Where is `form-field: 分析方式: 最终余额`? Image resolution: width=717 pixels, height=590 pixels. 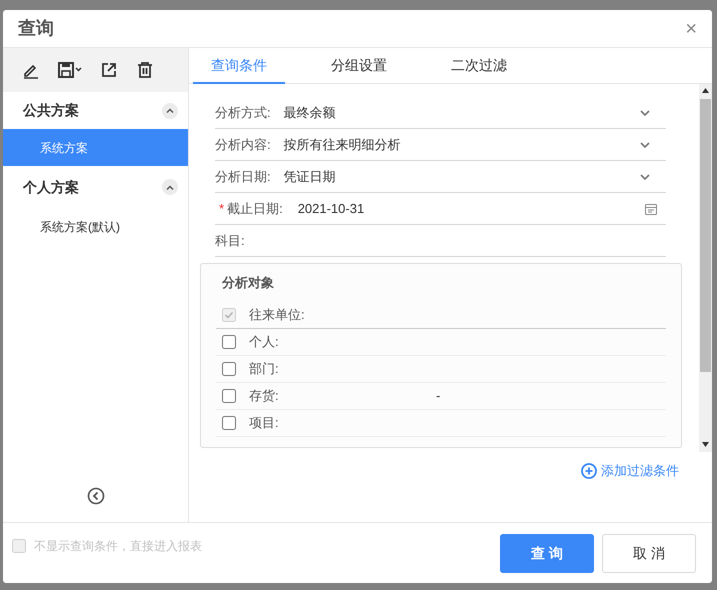
form-field: 分析方式: 最终余额 is located at coordinates (440, 113).